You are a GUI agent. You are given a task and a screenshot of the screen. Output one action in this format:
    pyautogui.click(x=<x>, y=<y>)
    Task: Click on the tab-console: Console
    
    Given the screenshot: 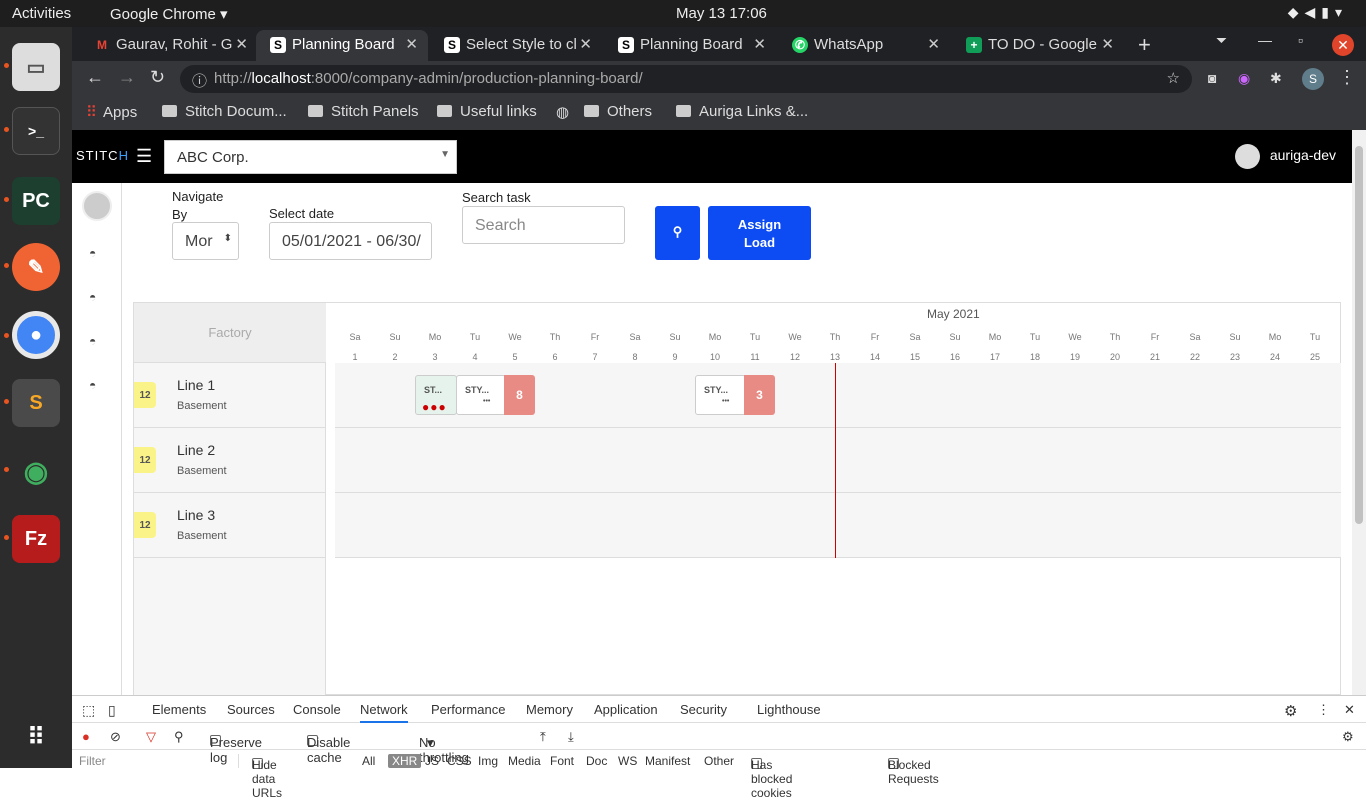 What is the action you would take?
    pyautogui.click(x=317, y=709)
    